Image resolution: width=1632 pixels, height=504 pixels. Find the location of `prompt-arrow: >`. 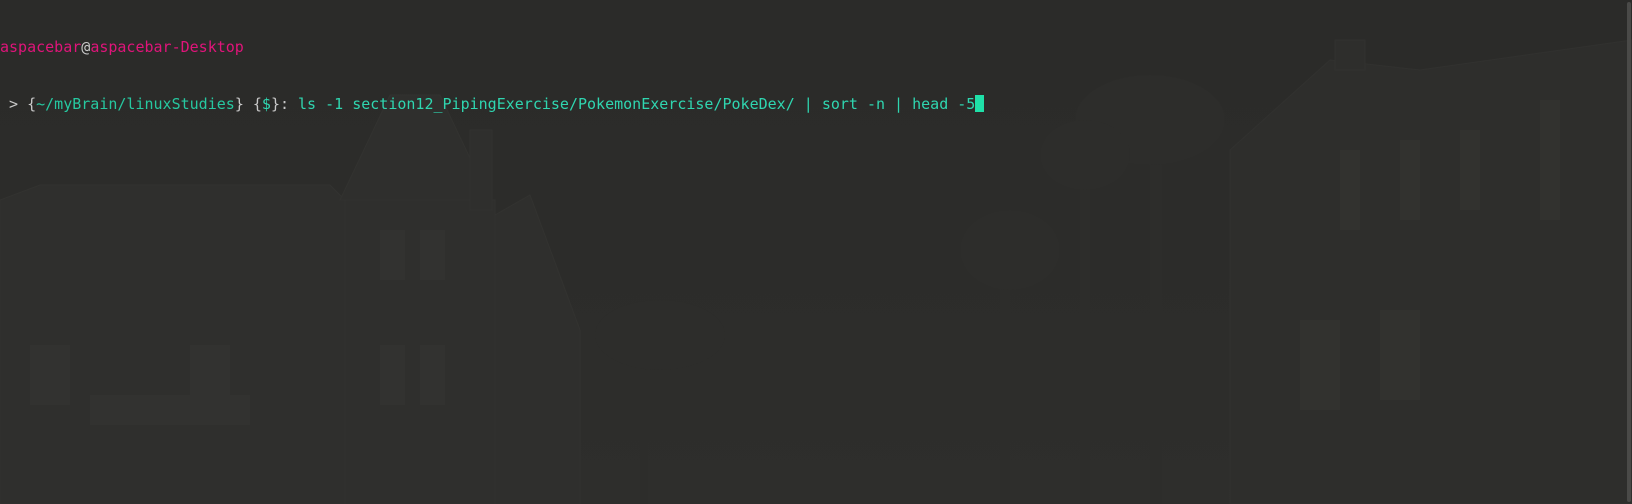

prompt-arrow: > is located at coordinates (14, 104).